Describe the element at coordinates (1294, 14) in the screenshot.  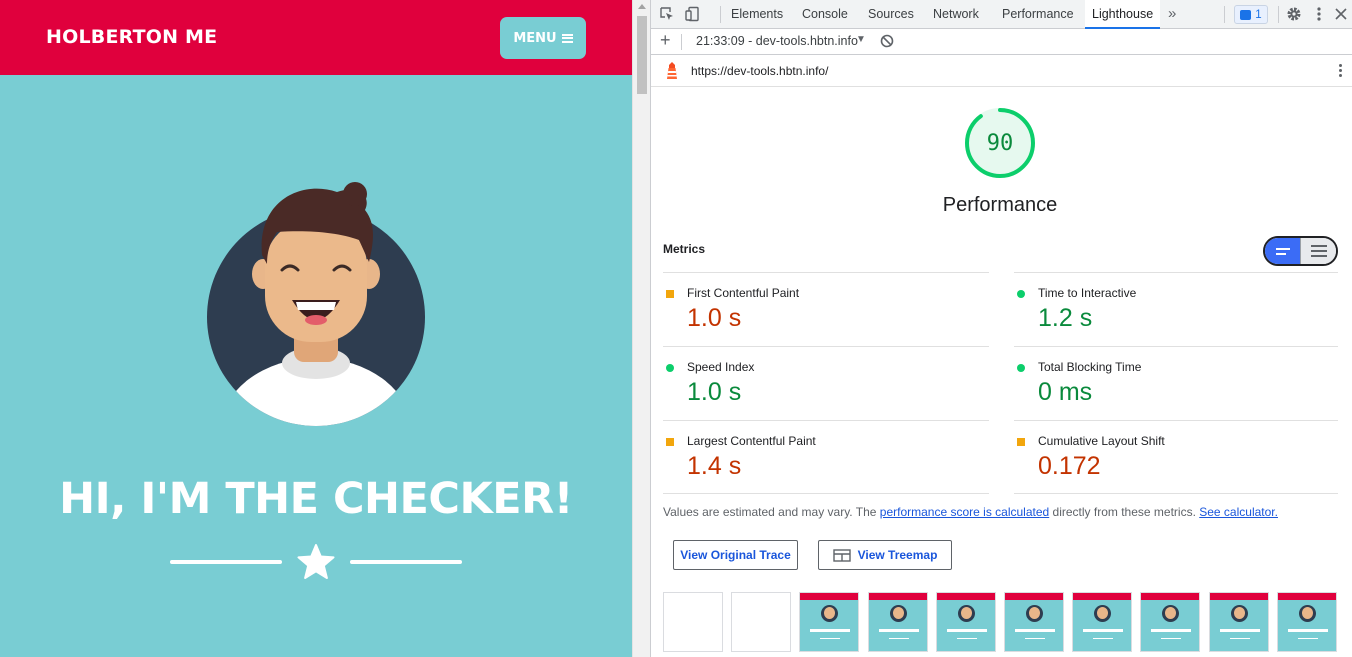
I see `settings-gear-icon` at that location.